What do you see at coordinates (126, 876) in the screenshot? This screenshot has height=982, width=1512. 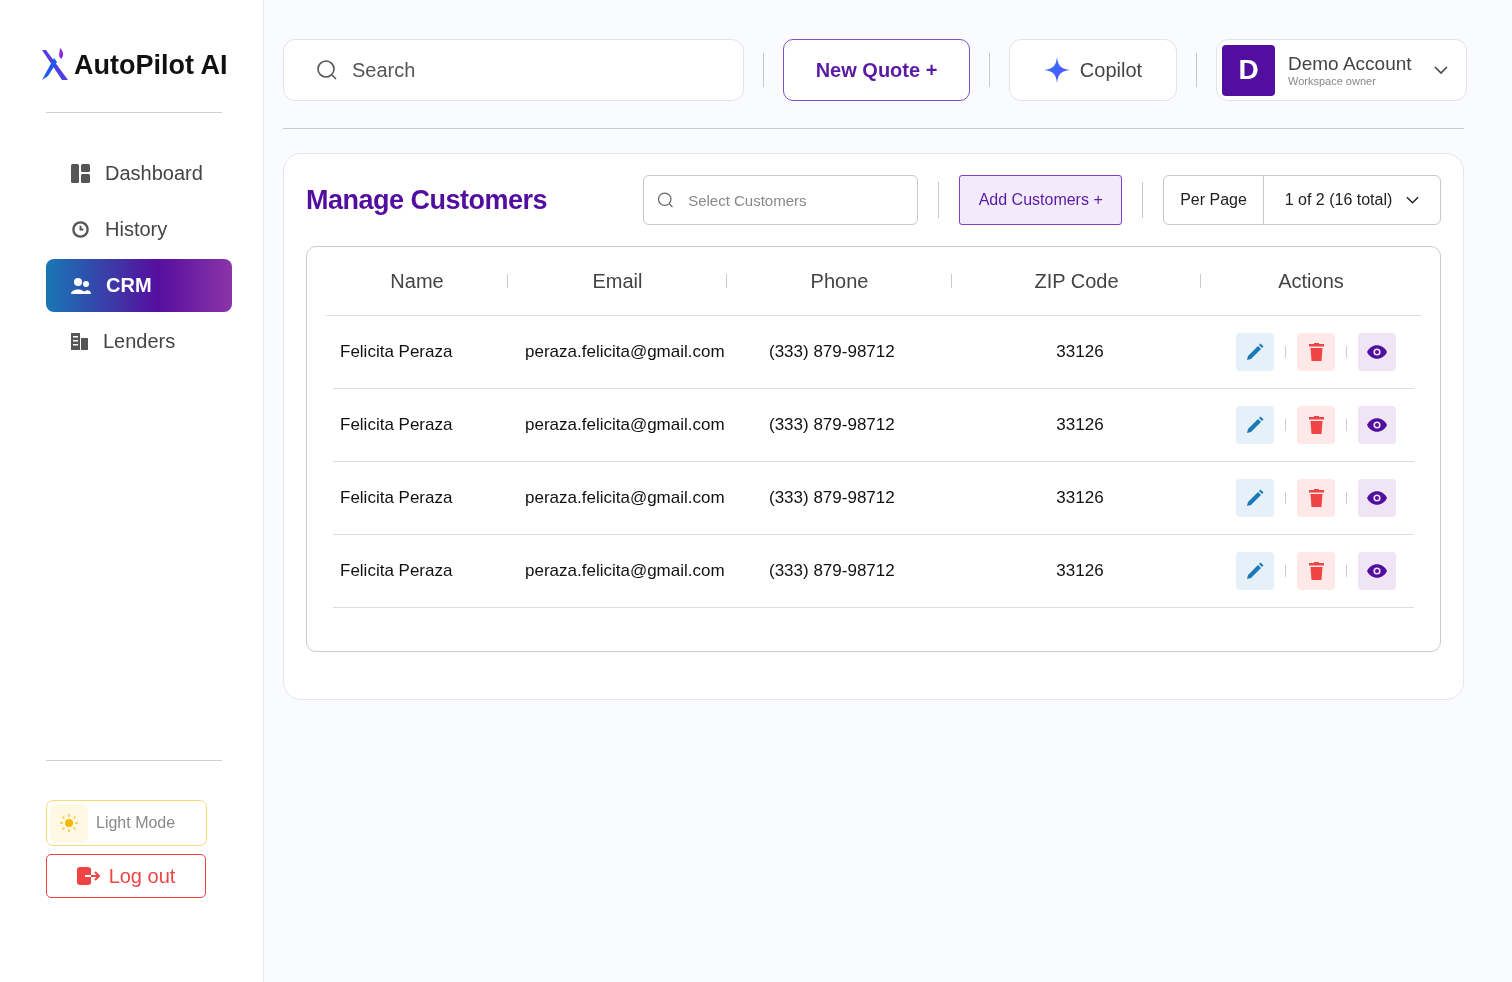 I see `logout-button: Log out` at bounding box center [126, 876].